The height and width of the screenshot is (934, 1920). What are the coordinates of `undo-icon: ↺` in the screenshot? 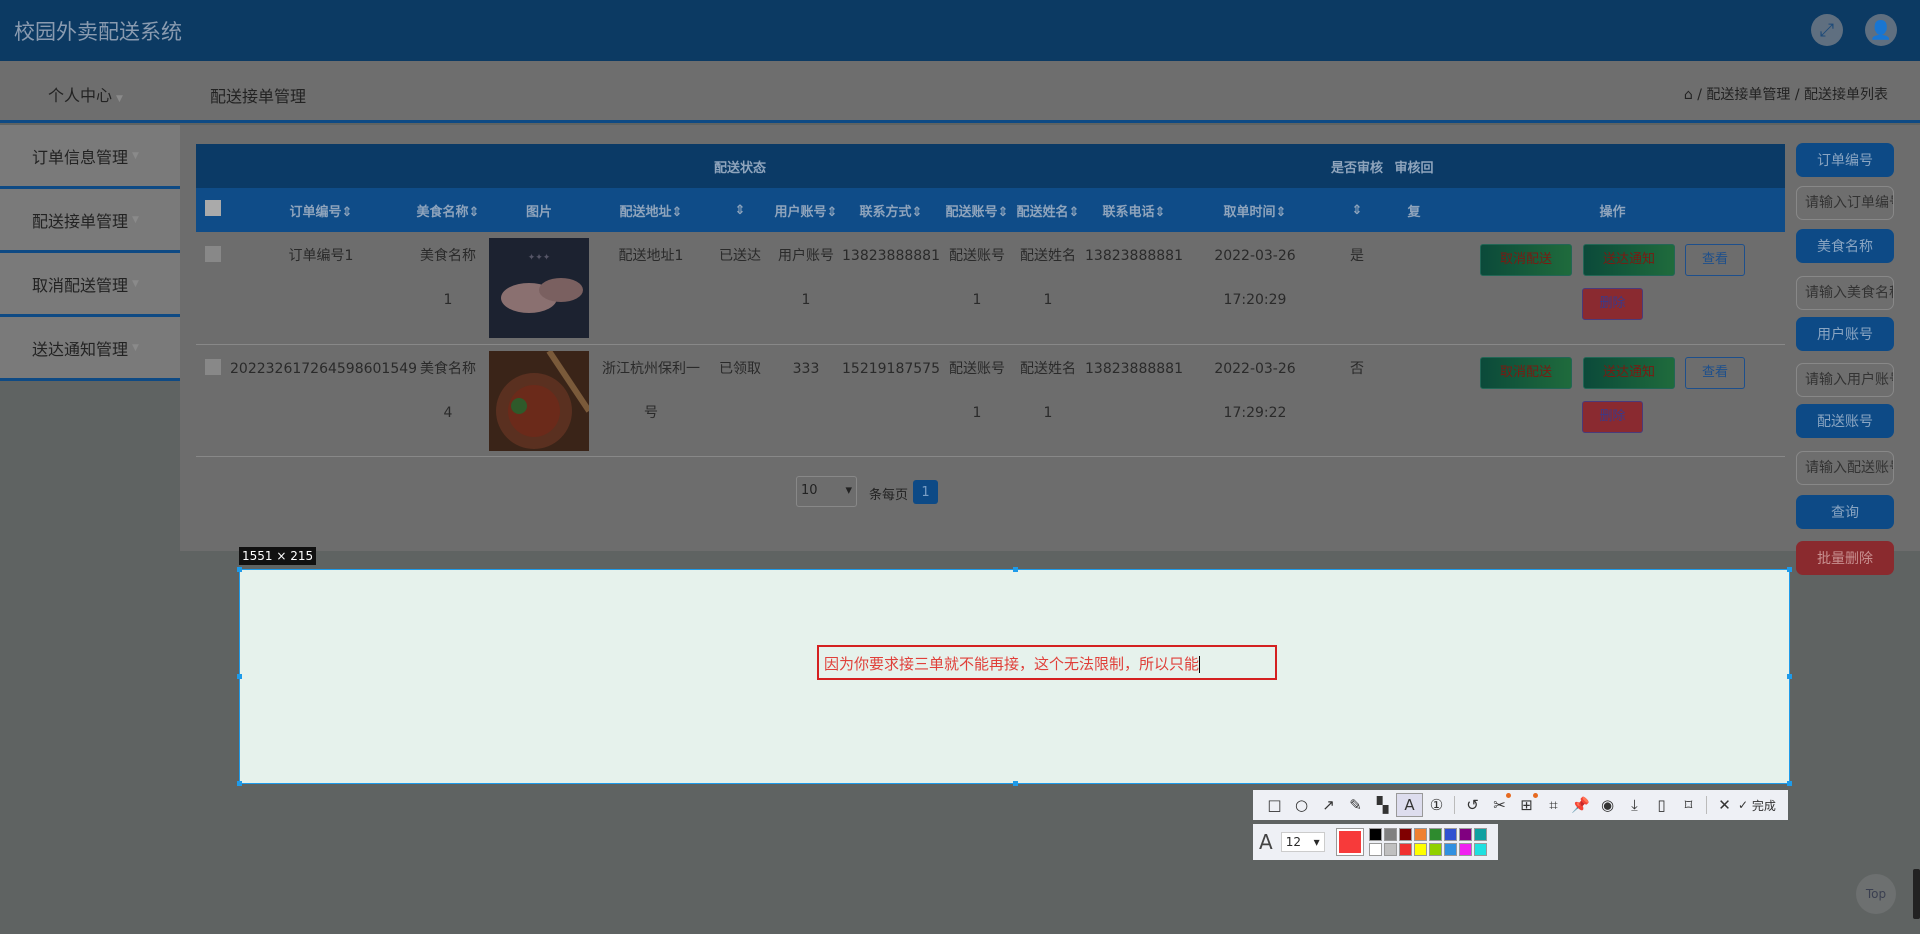 It's located at (1472, 805).